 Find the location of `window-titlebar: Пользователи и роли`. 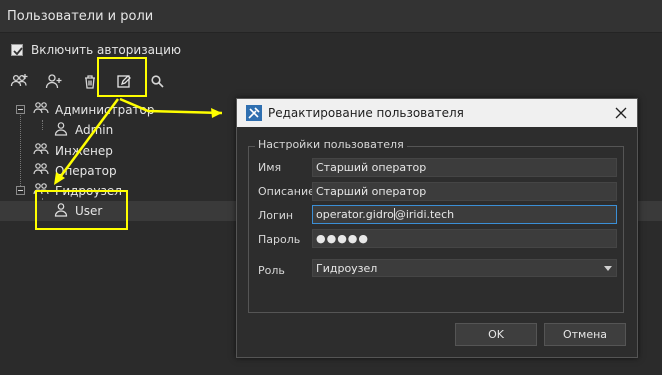

window-titlebar: Пользователи и роли is located at coordinates (331, 16).